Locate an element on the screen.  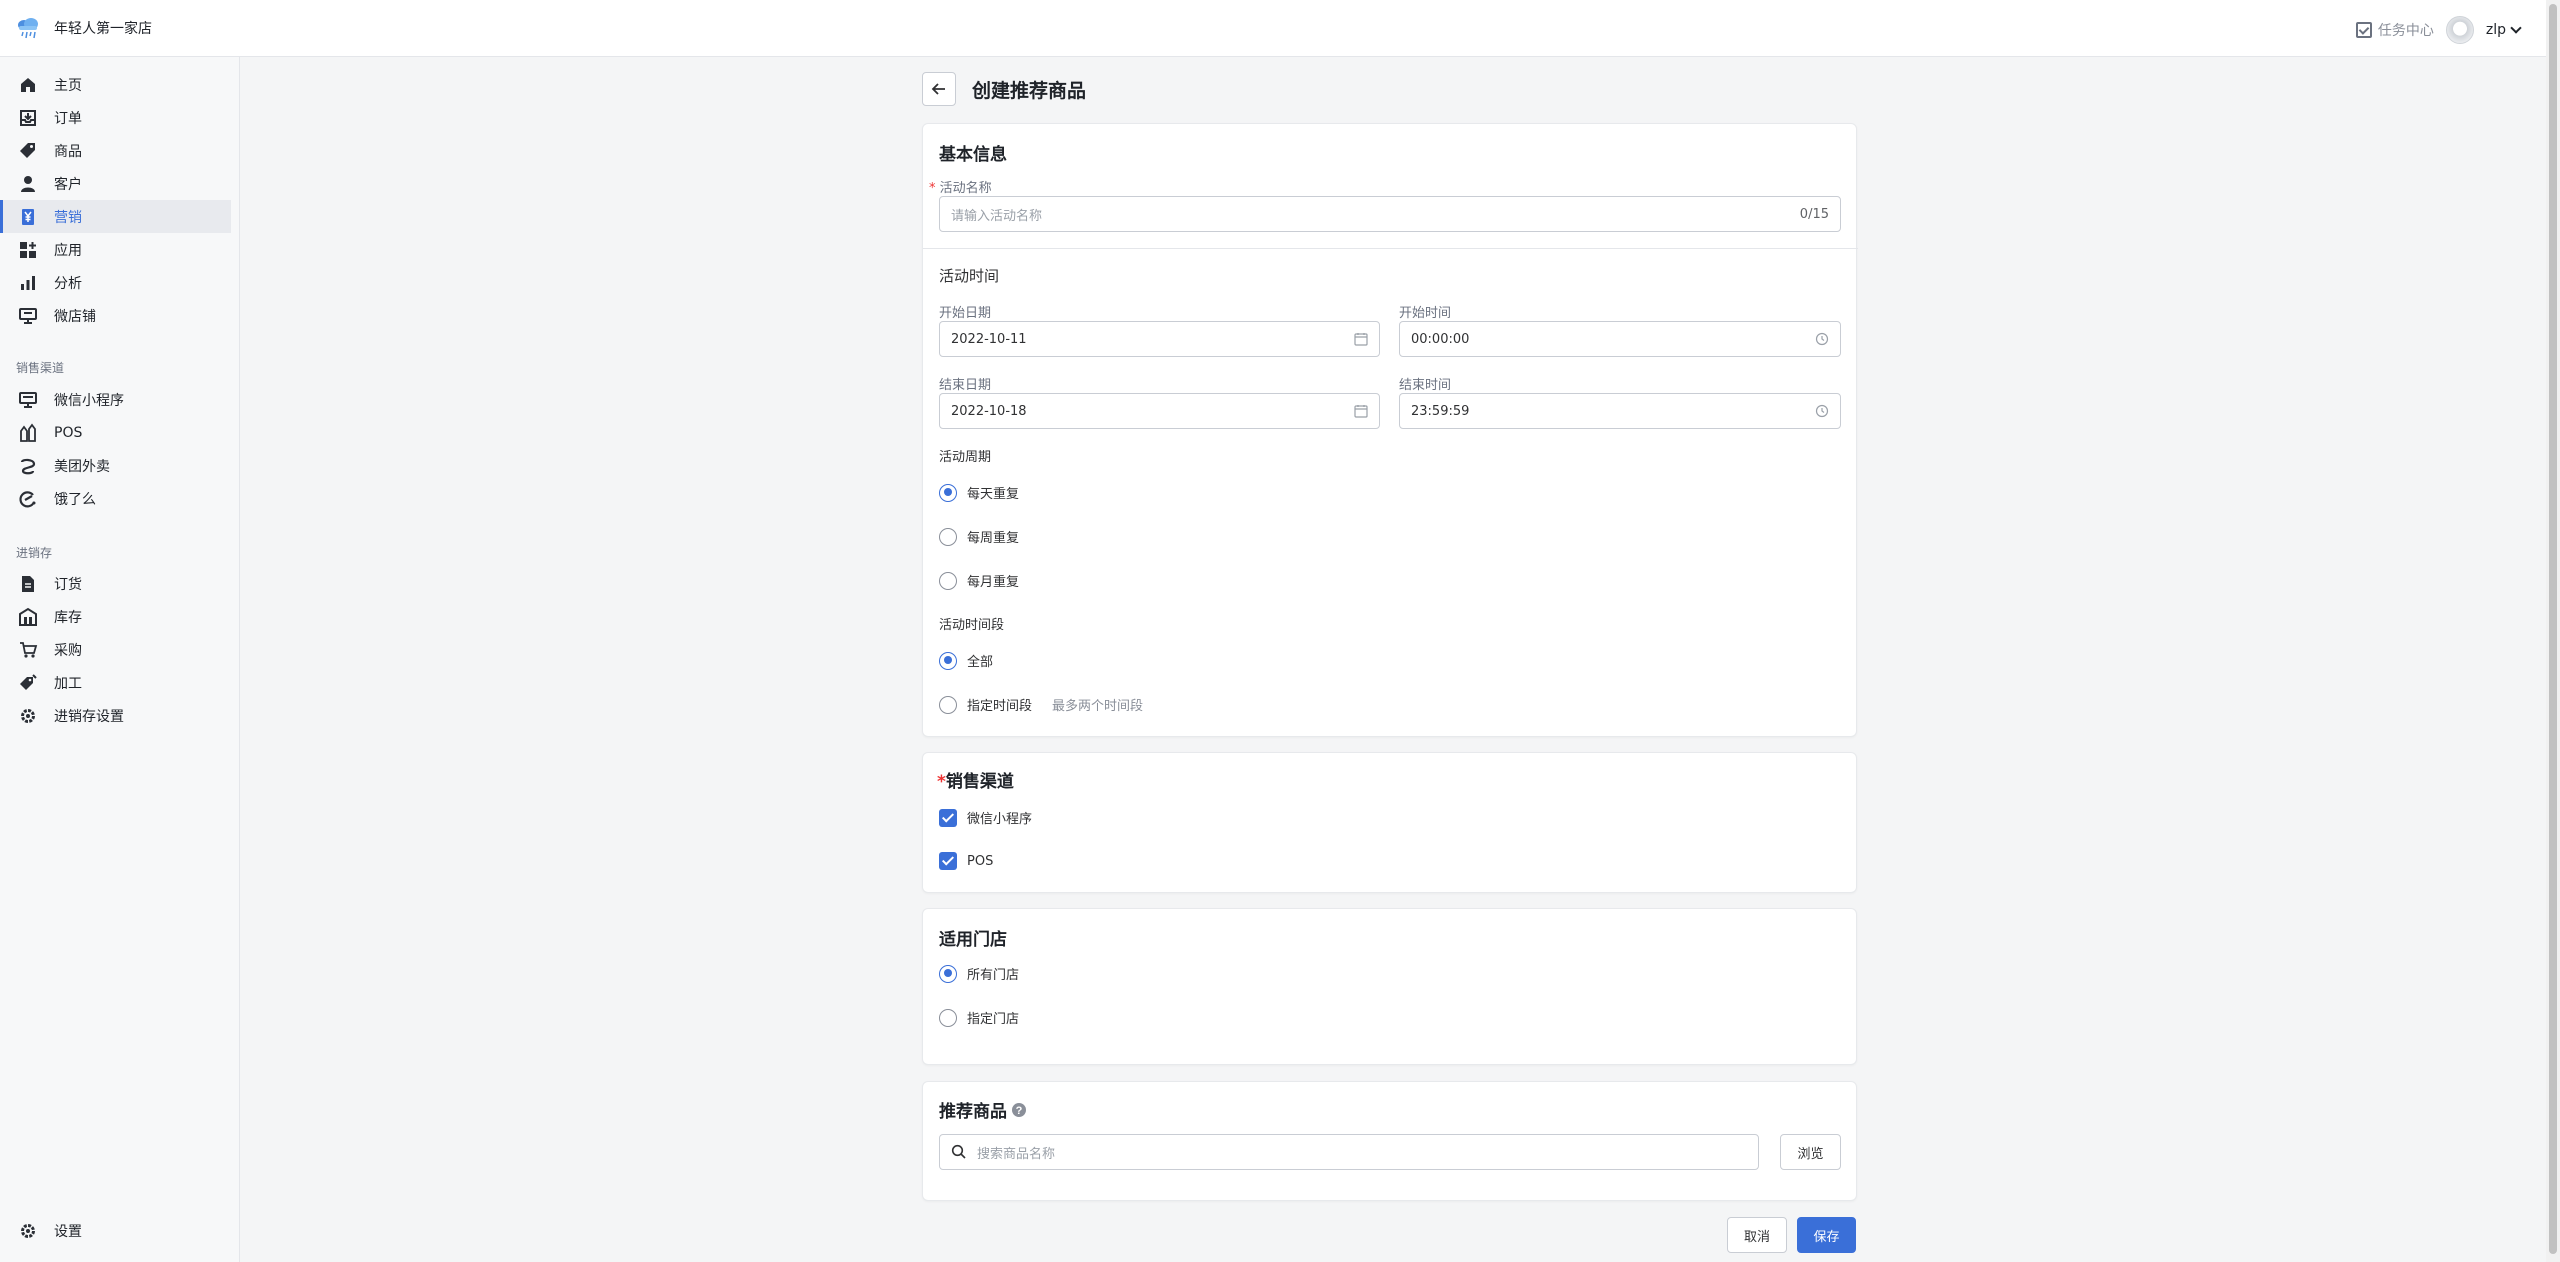
sidebar-item-inventory-settings: 进销存设置 is located at coordinates (120, 715).